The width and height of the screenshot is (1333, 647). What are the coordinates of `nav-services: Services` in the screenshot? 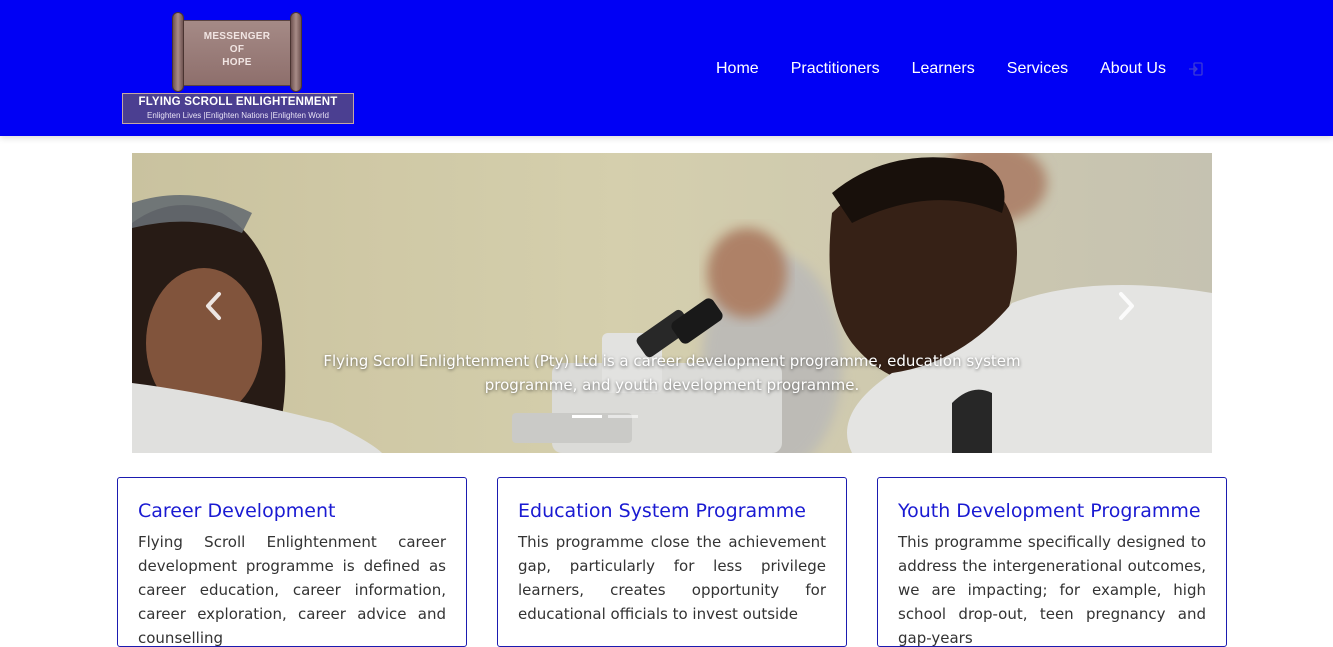 It's located at (1037, 69).